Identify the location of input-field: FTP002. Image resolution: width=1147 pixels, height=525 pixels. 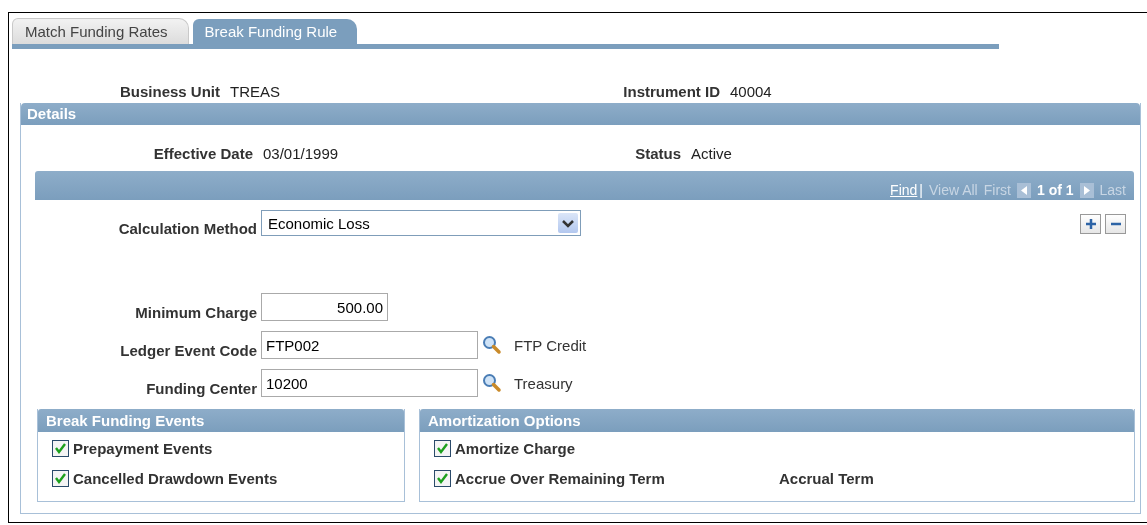
(369, 345).